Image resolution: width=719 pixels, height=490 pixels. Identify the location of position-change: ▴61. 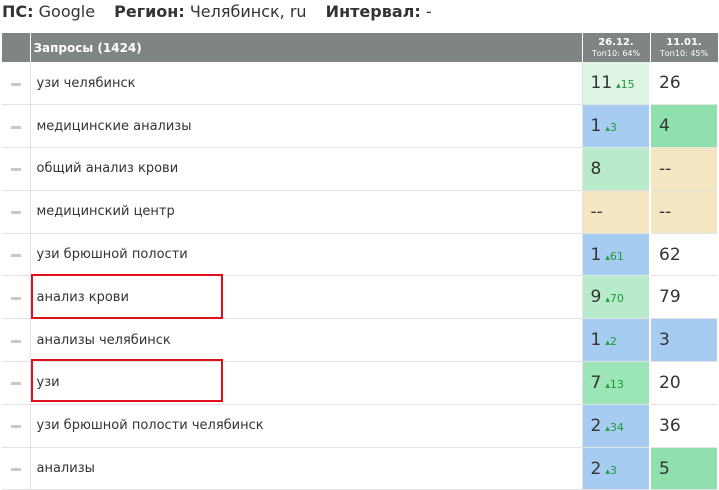
(614, 256).